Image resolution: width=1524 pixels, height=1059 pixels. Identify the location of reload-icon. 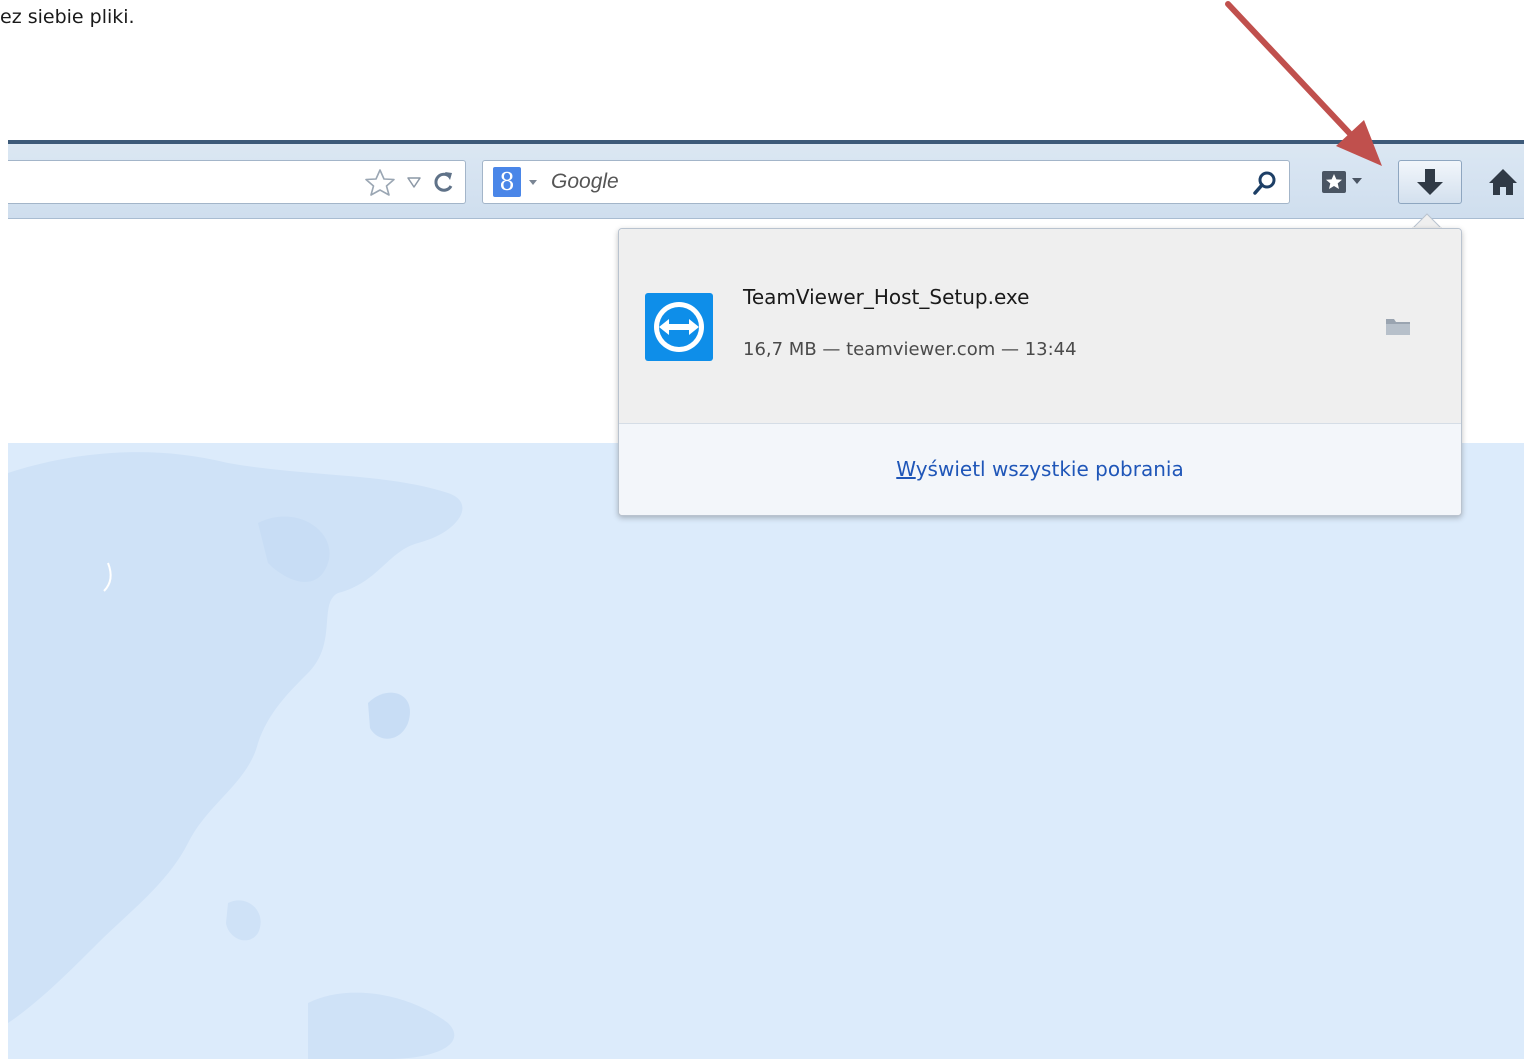
(443, 182).